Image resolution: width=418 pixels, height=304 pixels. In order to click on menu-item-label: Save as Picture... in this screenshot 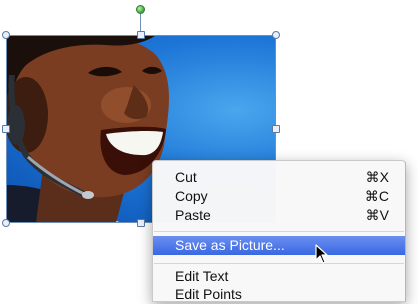, I will do `click(230, 245)`.